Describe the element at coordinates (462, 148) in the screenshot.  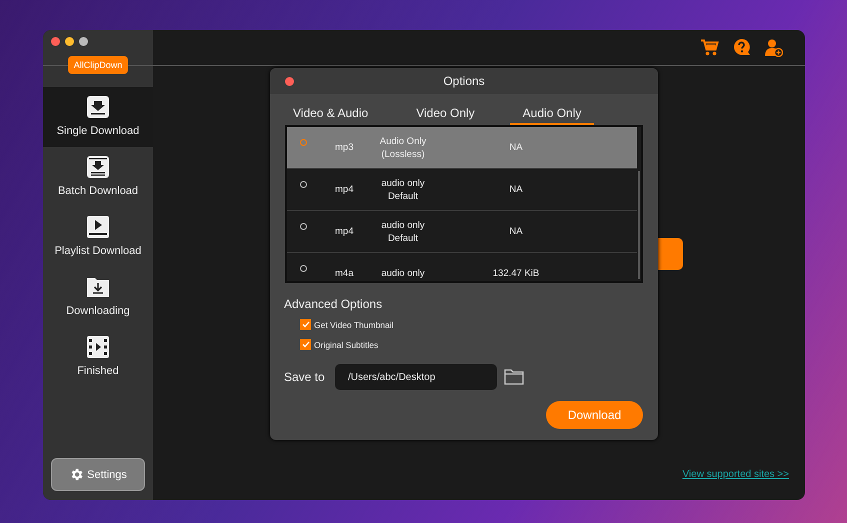
I see `format-row: mp3 Audio Only (Lossless) NA` at that location.